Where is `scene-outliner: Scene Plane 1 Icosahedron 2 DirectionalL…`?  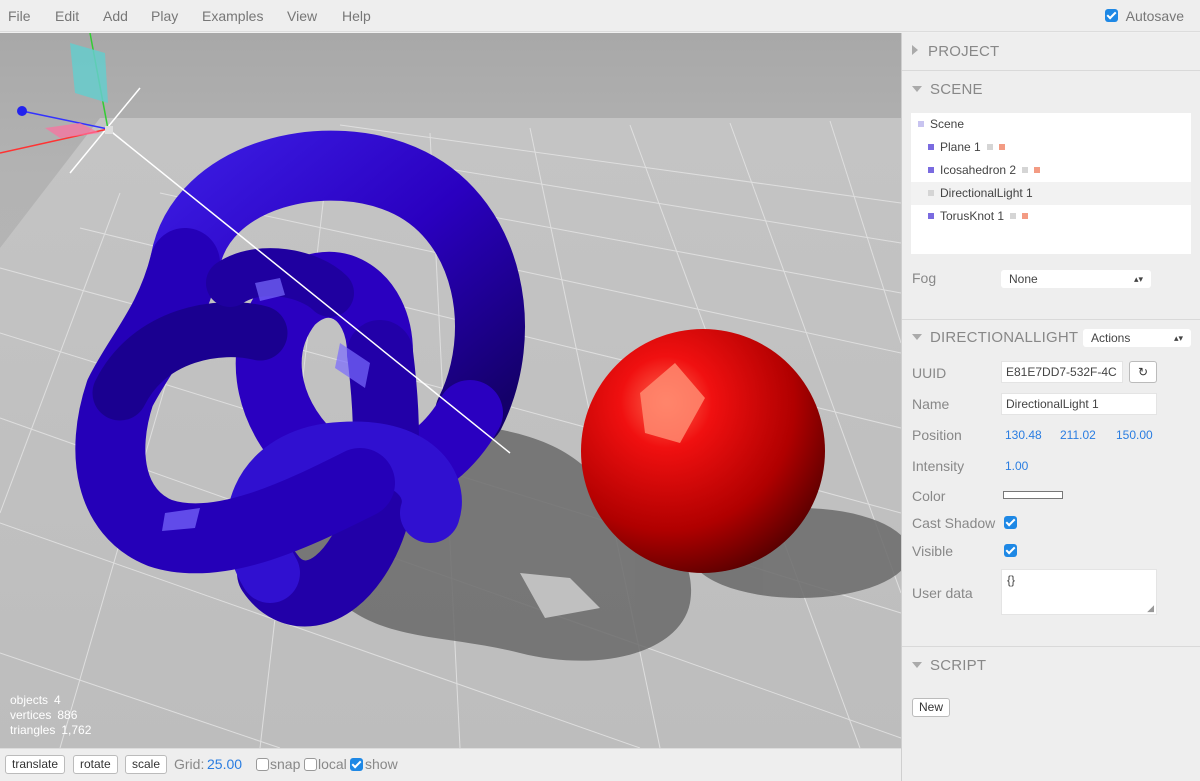 scene-outliner: Scene Plane 1 Icosahedron 2 DirectionalL… is located at coordinates (1051, 183).